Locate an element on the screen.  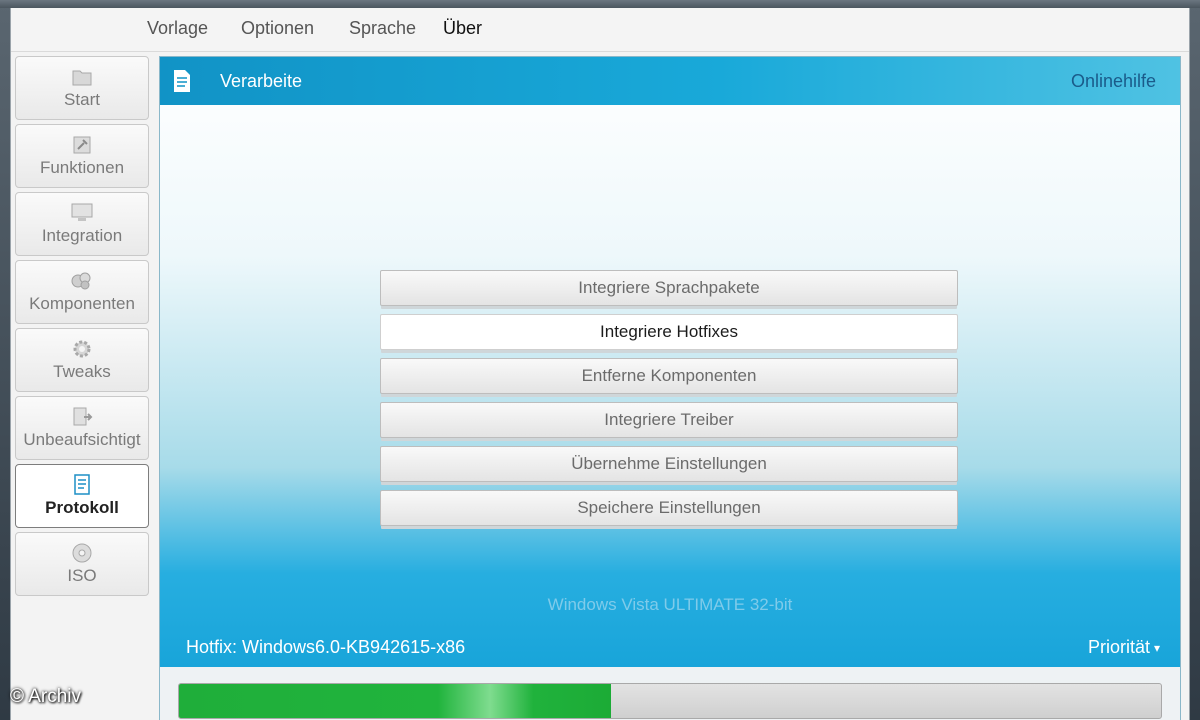
sidebar-item-iso: ISO is located at coordinates (82, 564).